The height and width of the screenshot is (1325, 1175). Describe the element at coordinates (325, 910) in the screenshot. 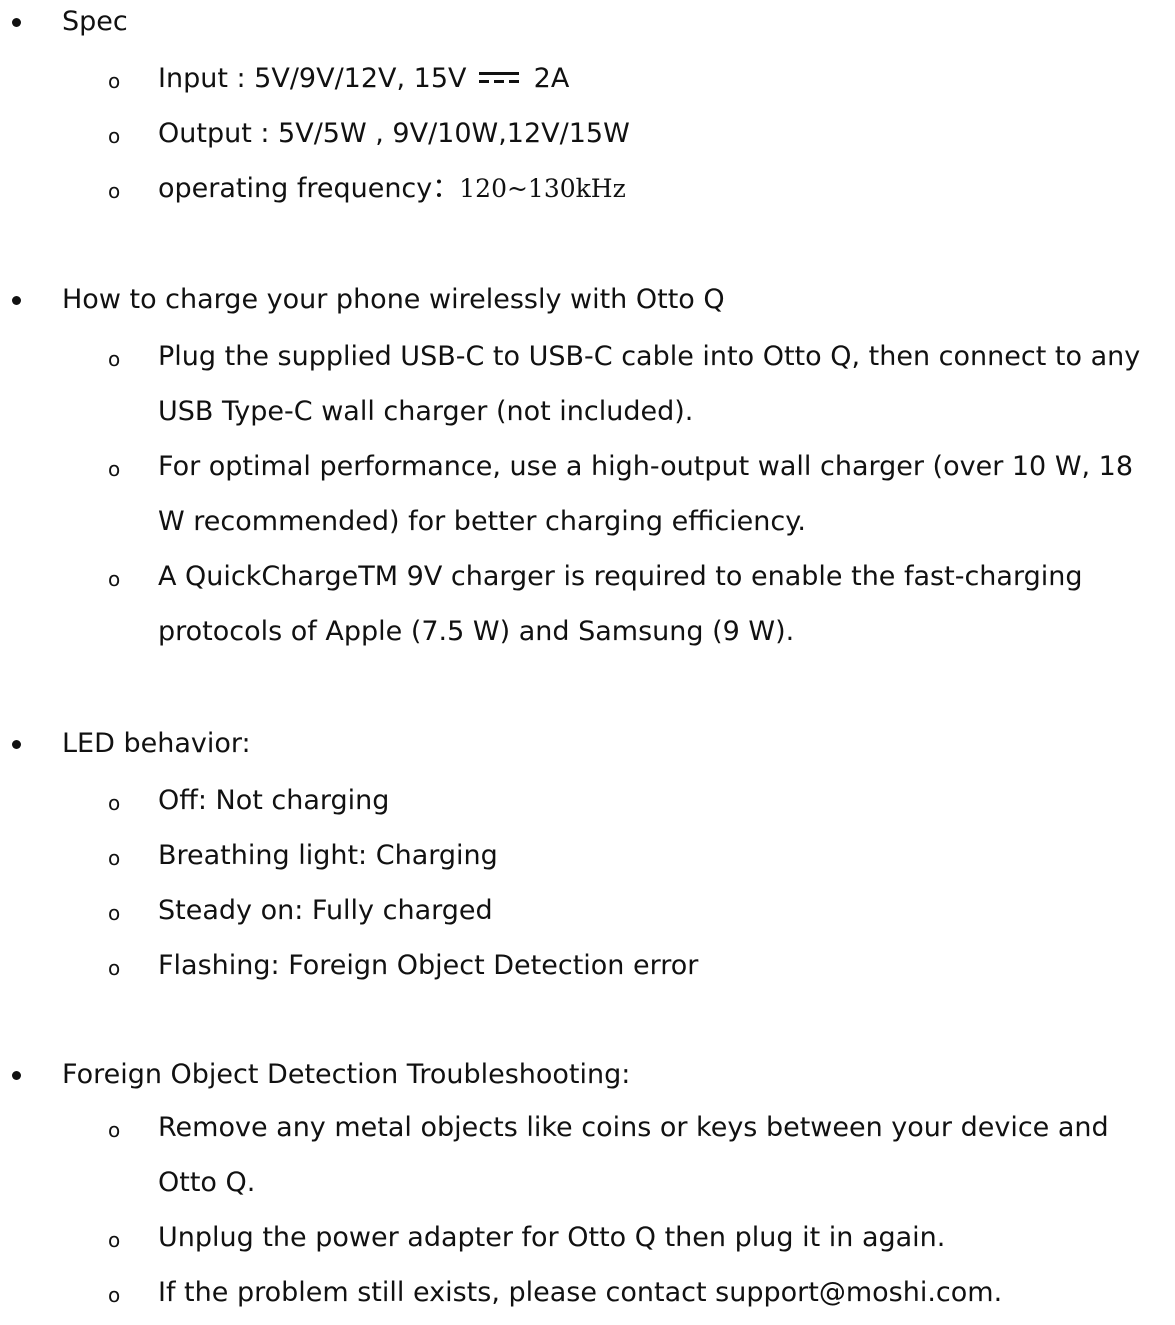

I see `led-state-text: Steady on: Fully charged` at that location.